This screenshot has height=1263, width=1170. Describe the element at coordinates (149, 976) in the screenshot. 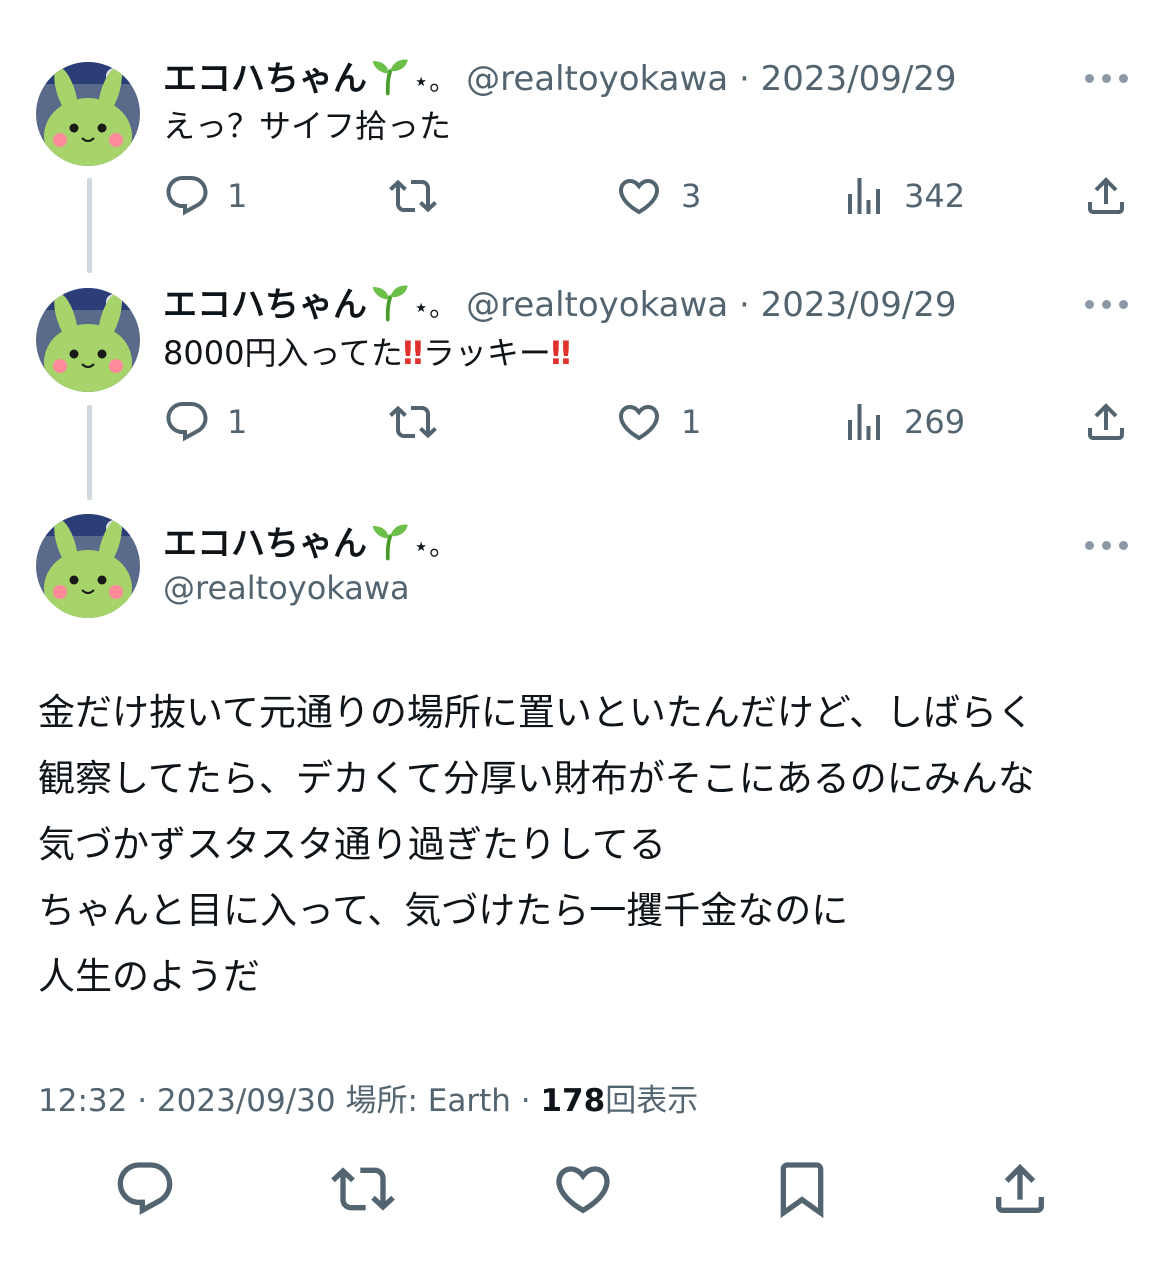

I see `text-line: 人生のようだ` at that location.